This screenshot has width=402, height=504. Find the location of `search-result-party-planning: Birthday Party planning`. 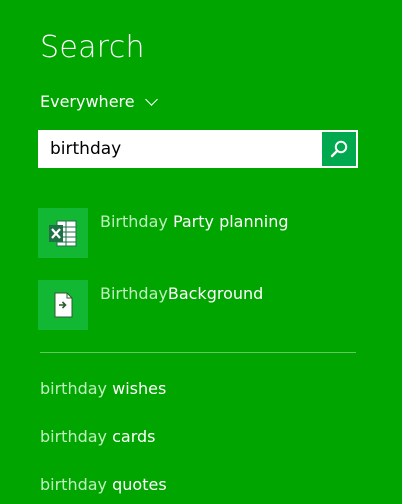

search-result-party-planning: Birthday Party planning is located at coordinates (163, 233).